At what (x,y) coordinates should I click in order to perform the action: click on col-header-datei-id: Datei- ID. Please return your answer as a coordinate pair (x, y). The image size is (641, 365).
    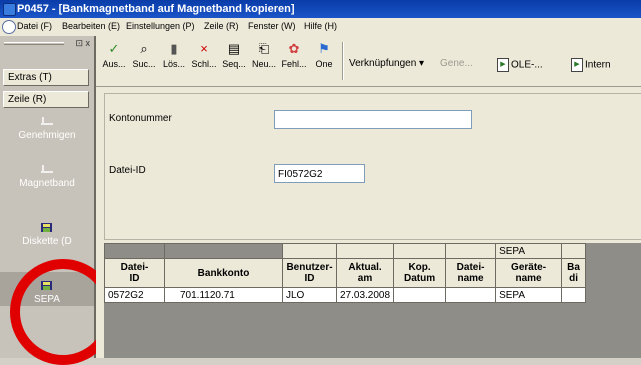
    Looking at the image, I should click on (134, 273).